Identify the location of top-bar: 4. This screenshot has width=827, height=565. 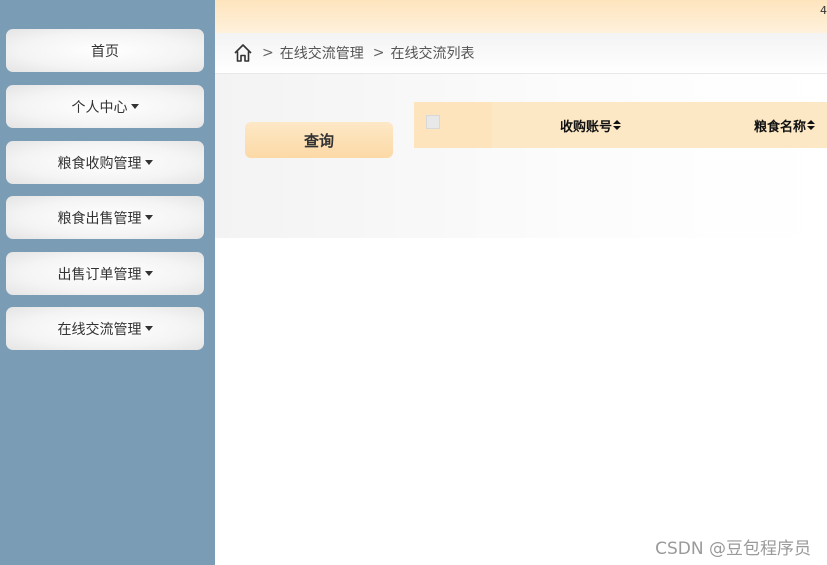
(521, 16).